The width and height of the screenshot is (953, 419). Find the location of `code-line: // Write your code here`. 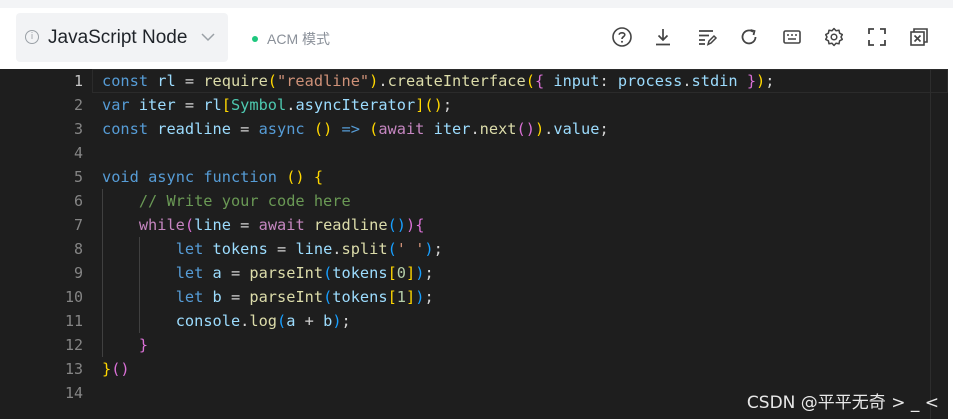

code-line: // Write your code here is located at coordinates (226, 201).